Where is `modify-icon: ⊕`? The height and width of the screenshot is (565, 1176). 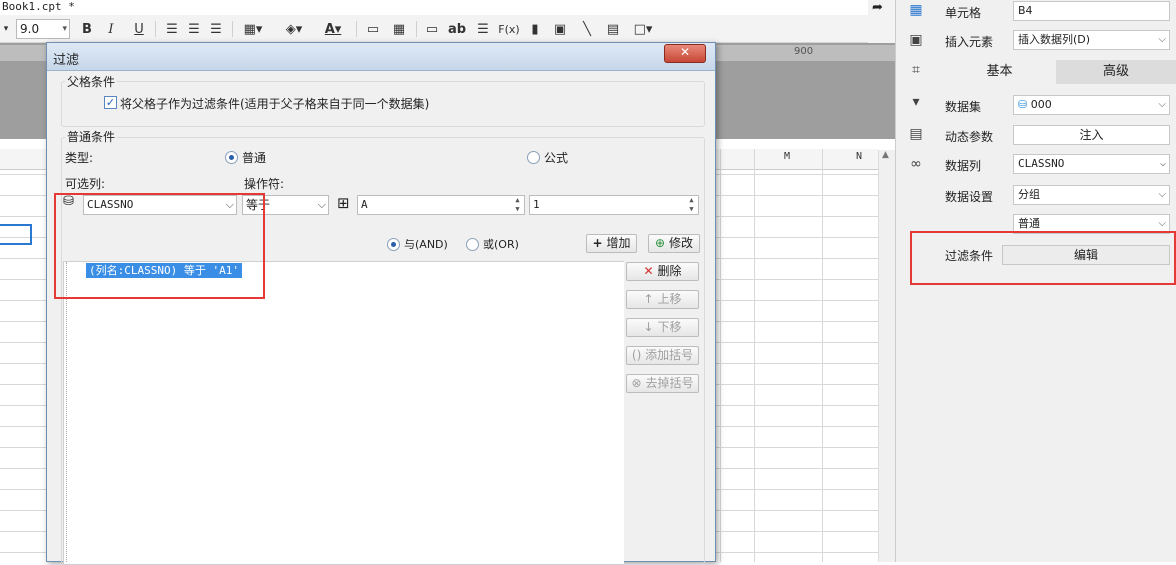
modify-icon: ⊕ is located at coordinates (660, 243).